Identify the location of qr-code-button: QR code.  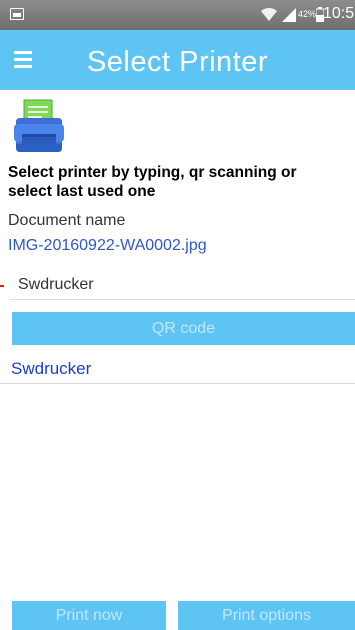
(183, 328).